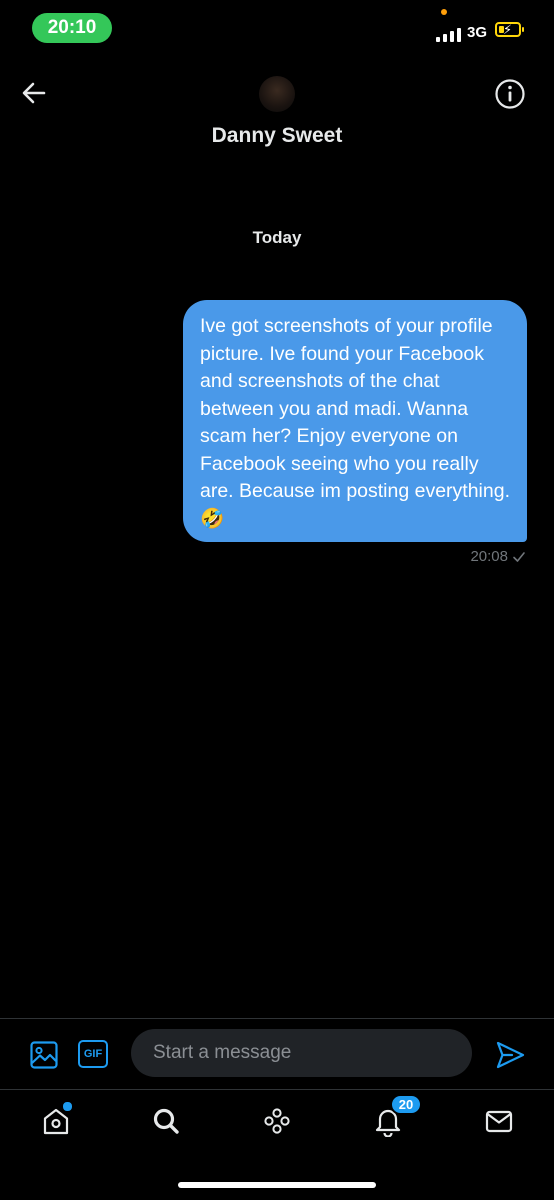  I want to click on send-icon, so click(510, 1055).